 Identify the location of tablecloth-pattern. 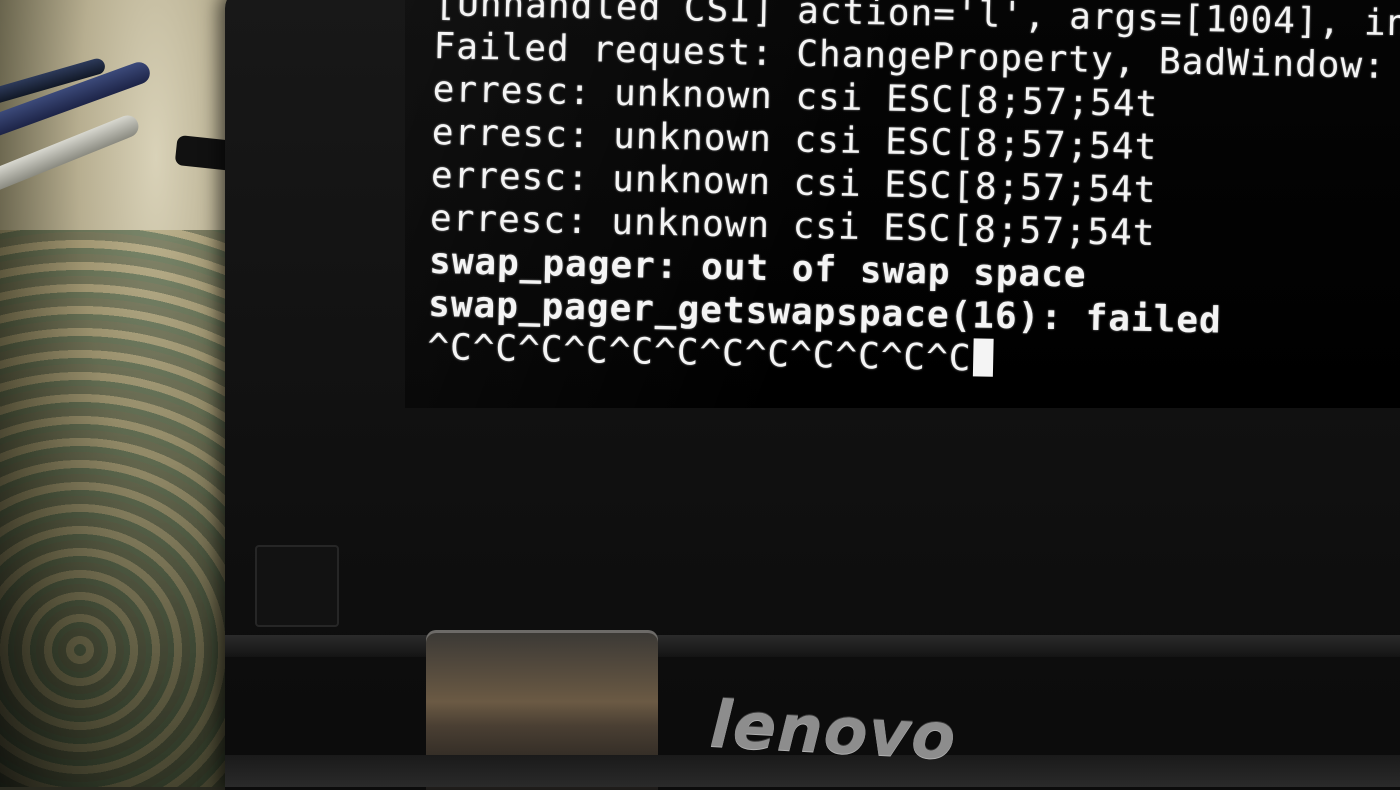
(130, 508).